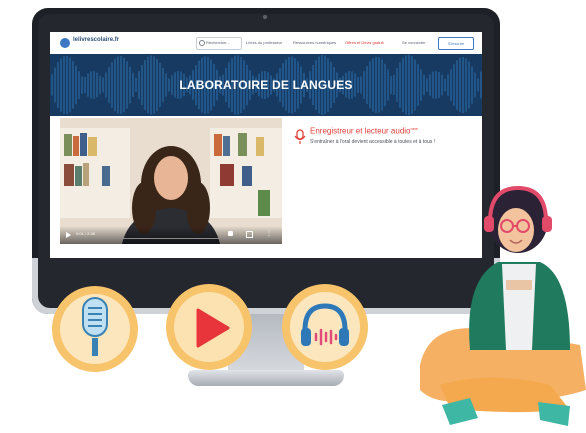 This screenshot has width=586, height=433. I want to click on volume-icon, so click(230, 233).